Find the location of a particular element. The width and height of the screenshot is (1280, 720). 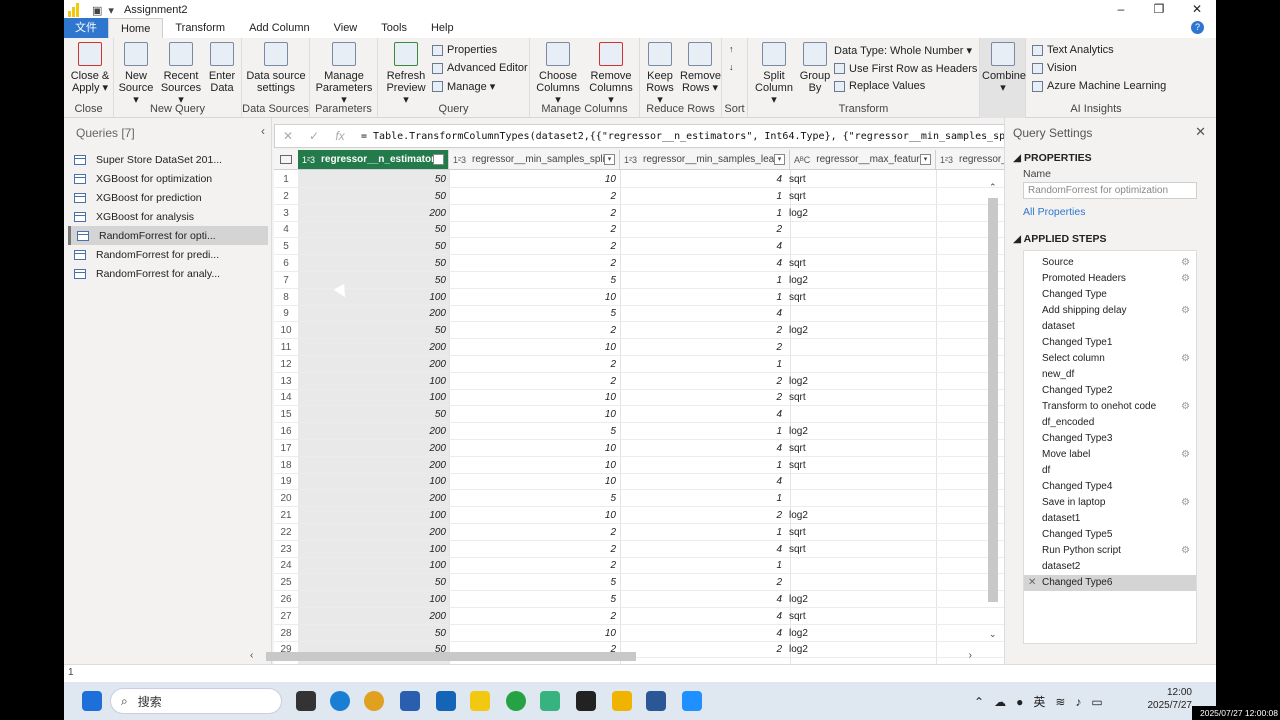

table-row: 17 200 10 4 sqrt is located at coordinates (662, 448).